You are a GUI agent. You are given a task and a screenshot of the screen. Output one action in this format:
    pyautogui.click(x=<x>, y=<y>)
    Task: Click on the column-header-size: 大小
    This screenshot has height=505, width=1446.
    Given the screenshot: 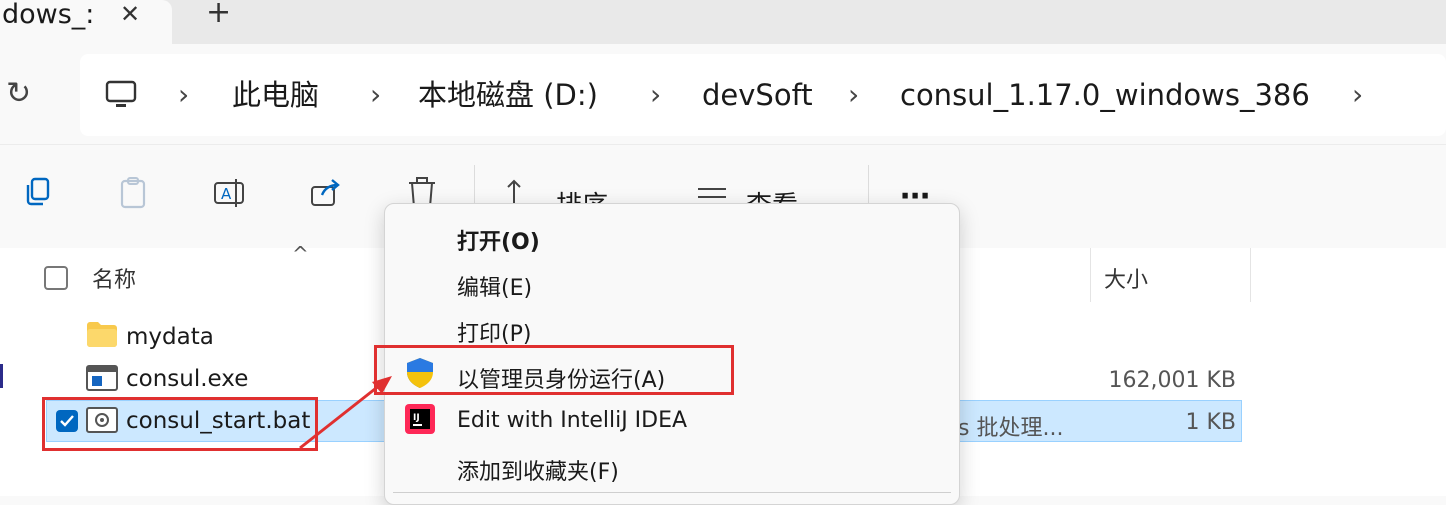 What is the action you would take?
    pyautogui.click(x=1126, y=278)
    